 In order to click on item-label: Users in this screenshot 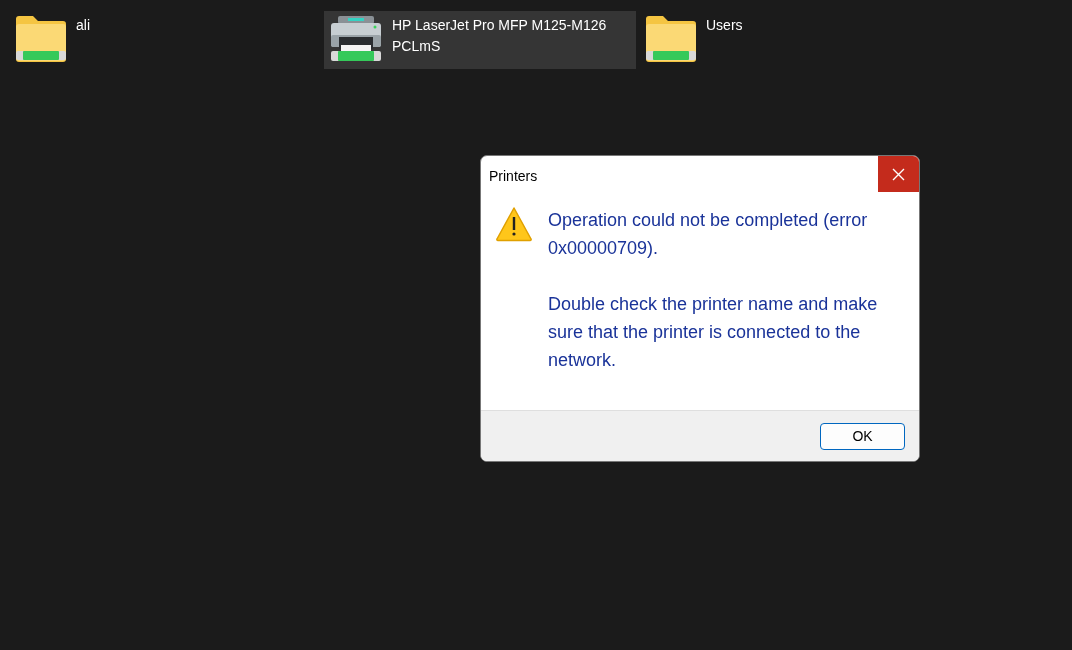, I will do `click(724, 25)`.